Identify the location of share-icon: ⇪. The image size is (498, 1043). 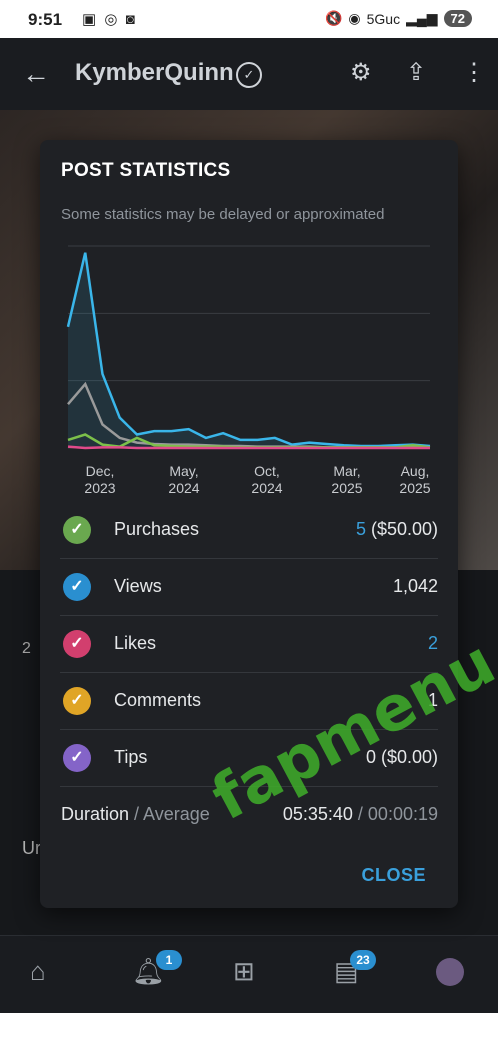
(416, 72).